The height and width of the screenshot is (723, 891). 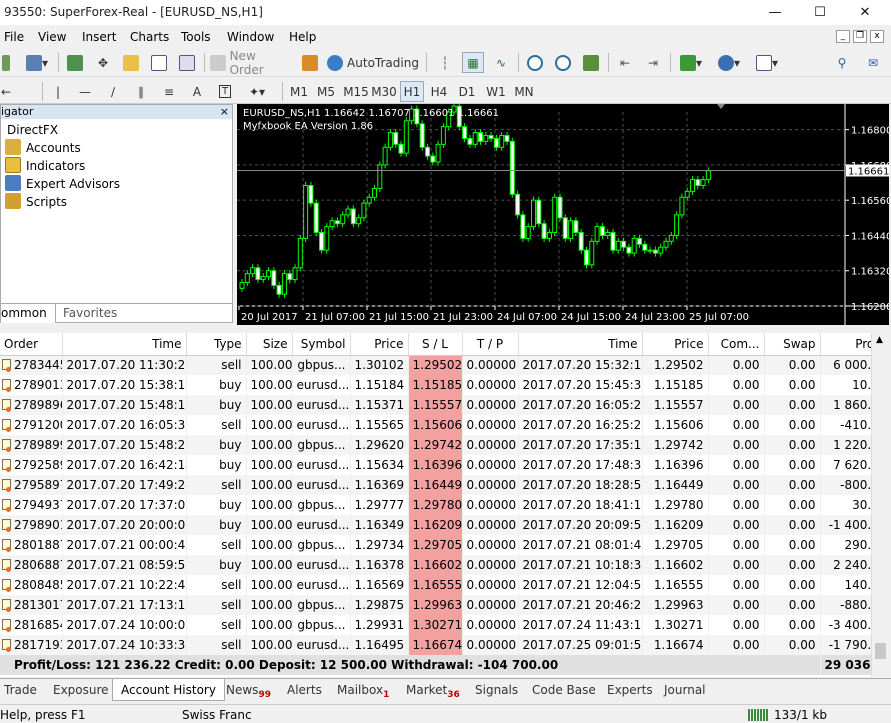 I want to click on nav-item-accounts: Accounts, so click(x=43, y=148).